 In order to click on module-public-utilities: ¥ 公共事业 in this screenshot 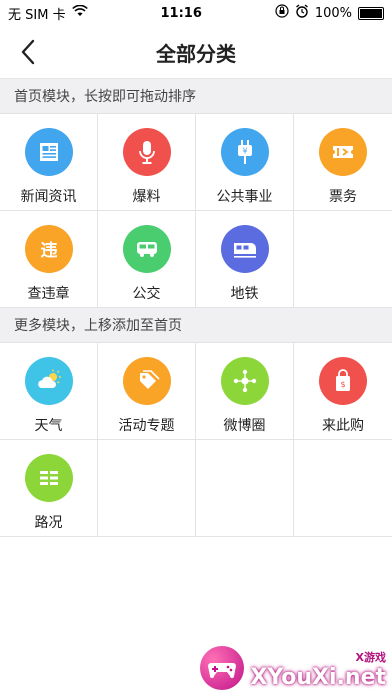, I will do `click(245, 162)`.